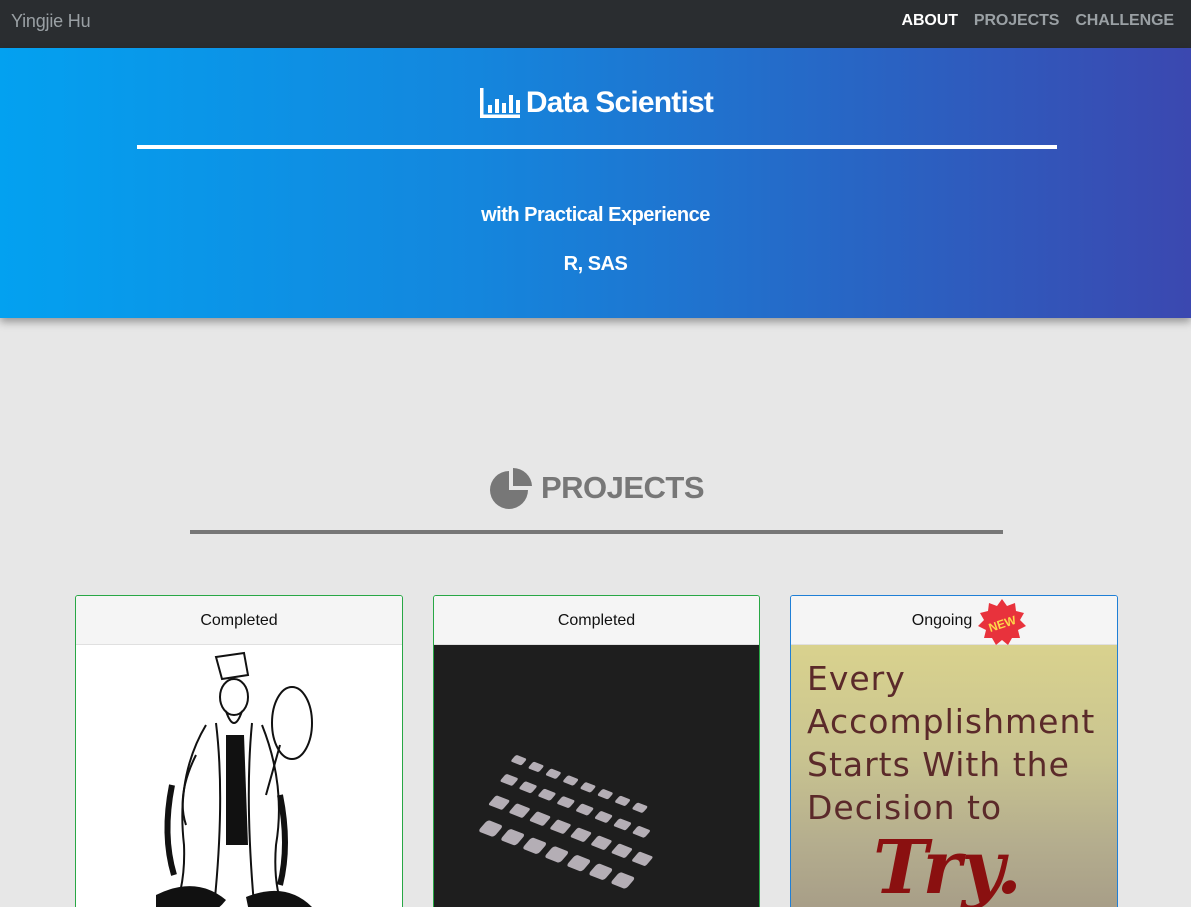 The height and width of the screenshot is (907, 1191). Describe the element at coordinates (1124, 21) in the screenshot. I see `nav-link-challenge: CHALLENGE` at that location.